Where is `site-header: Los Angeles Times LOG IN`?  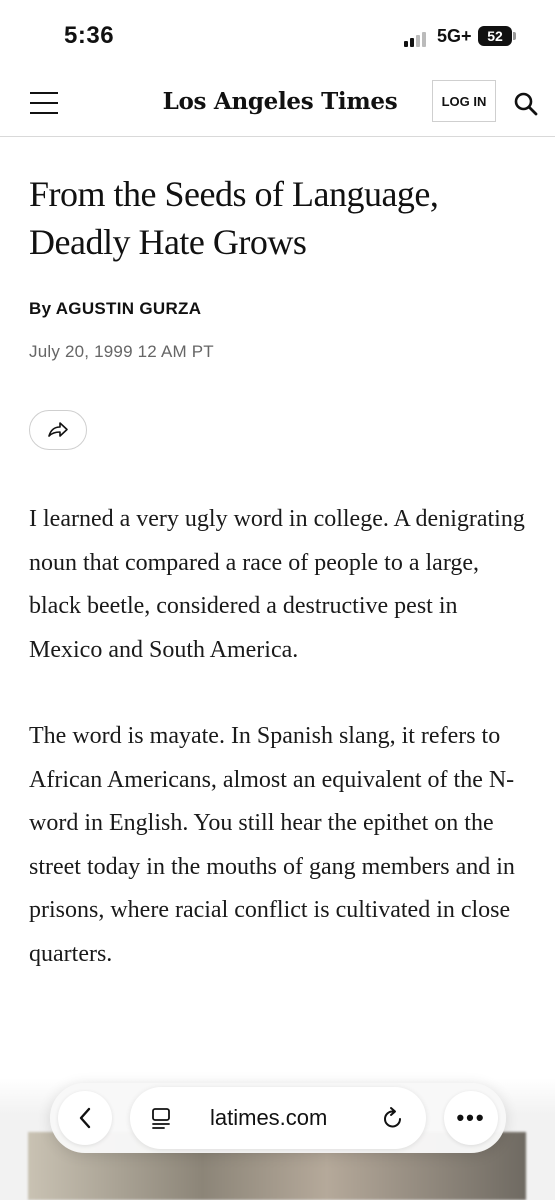
site-header: Los Angeles Times LOG IN is located at coordinates (277, 104).